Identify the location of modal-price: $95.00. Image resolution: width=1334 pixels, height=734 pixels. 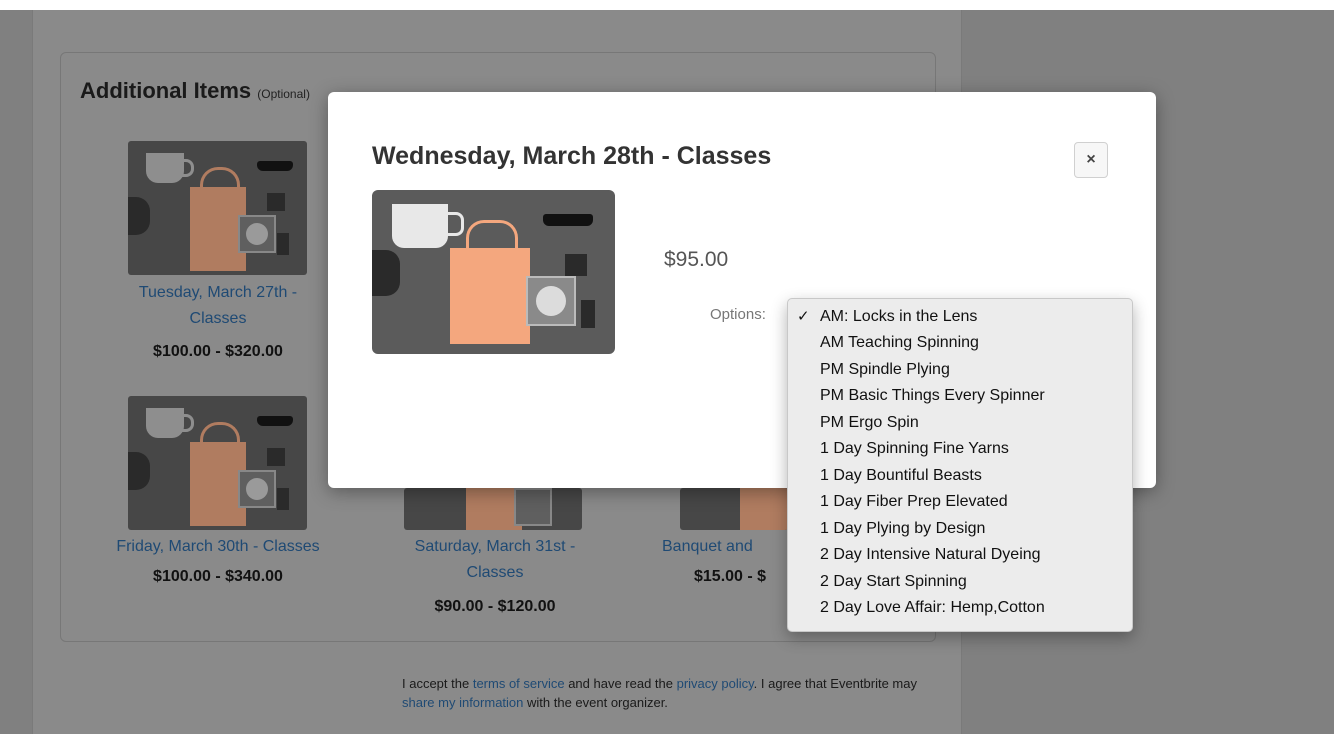
(696, 259).